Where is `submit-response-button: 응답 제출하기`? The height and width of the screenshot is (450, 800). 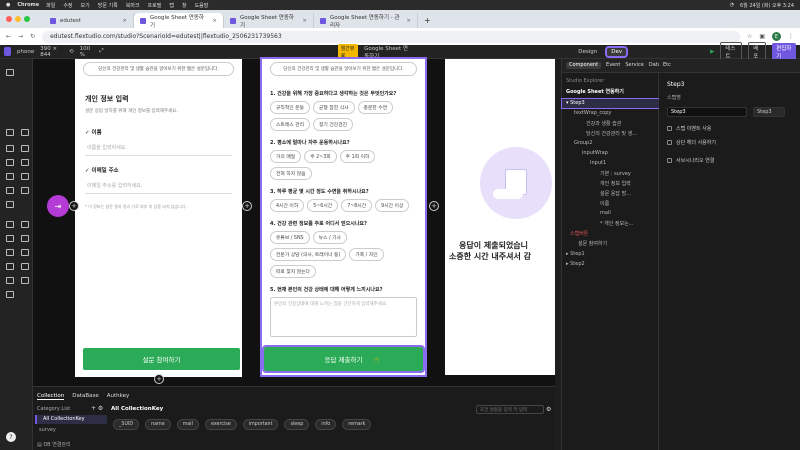 submit-response-button: 응답 제출하기 is located at coordinates (343, 359).